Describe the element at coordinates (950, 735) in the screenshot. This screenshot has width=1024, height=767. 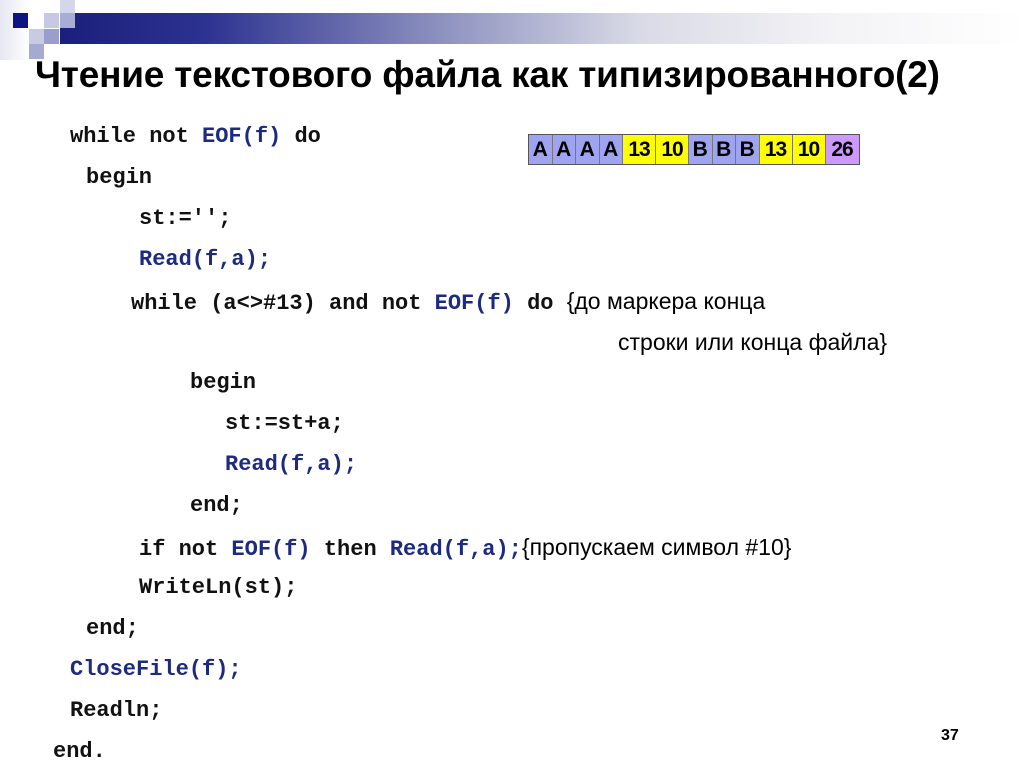
I see `page-number: 37` at that location.